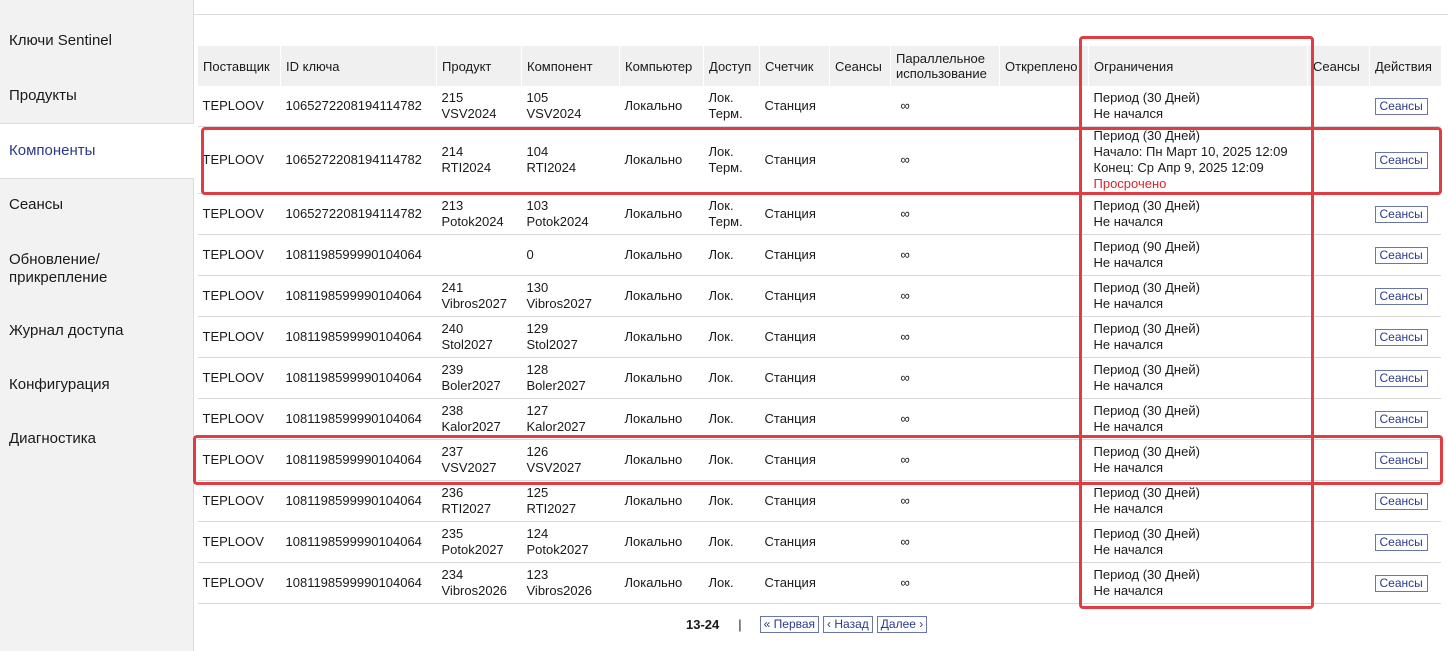 Image resolution: width=1448 pixels, height=651 pixels. What do you see at coordinates (471, 426) in the screenshot?
I see `cell-product-line: Kalor2027` at bounding box center [471, 426].